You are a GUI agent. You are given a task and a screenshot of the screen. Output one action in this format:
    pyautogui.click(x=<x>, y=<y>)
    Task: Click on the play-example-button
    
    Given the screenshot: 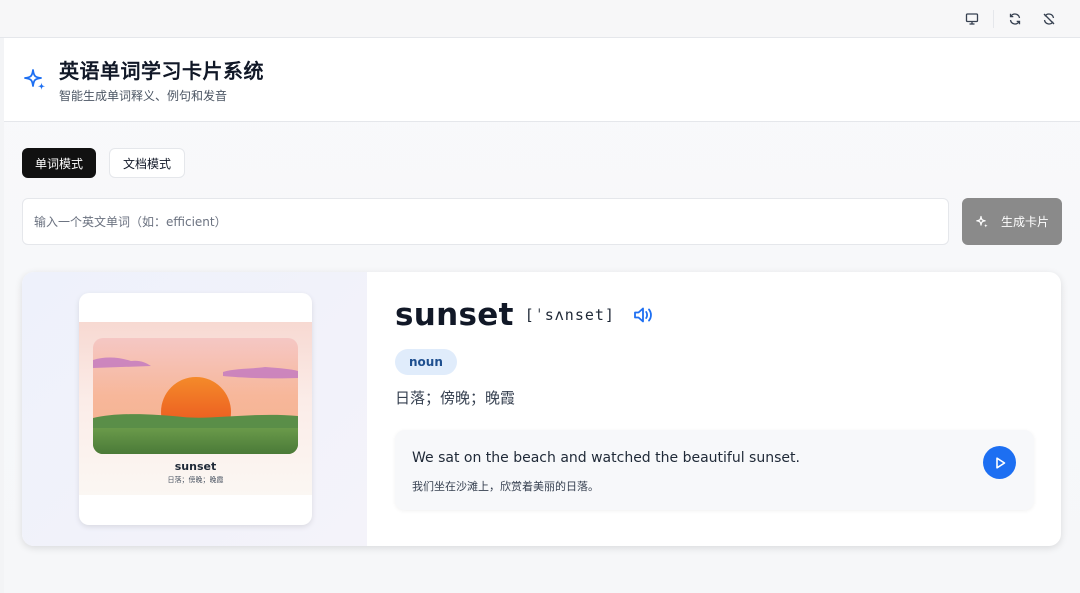 What is the action you would take?
    pyautogui.click(x=999, y=462)
    